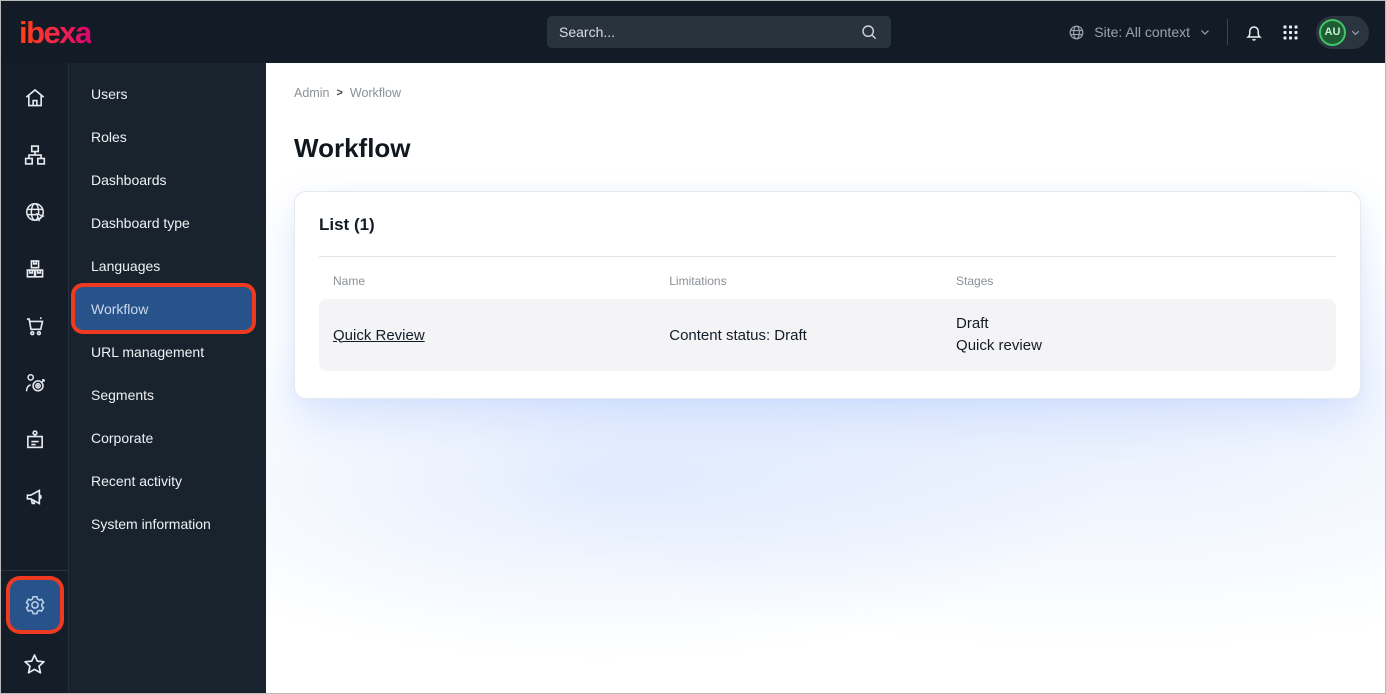  I want to click on sidebar-item-roles: Roles, so click(163, 136).